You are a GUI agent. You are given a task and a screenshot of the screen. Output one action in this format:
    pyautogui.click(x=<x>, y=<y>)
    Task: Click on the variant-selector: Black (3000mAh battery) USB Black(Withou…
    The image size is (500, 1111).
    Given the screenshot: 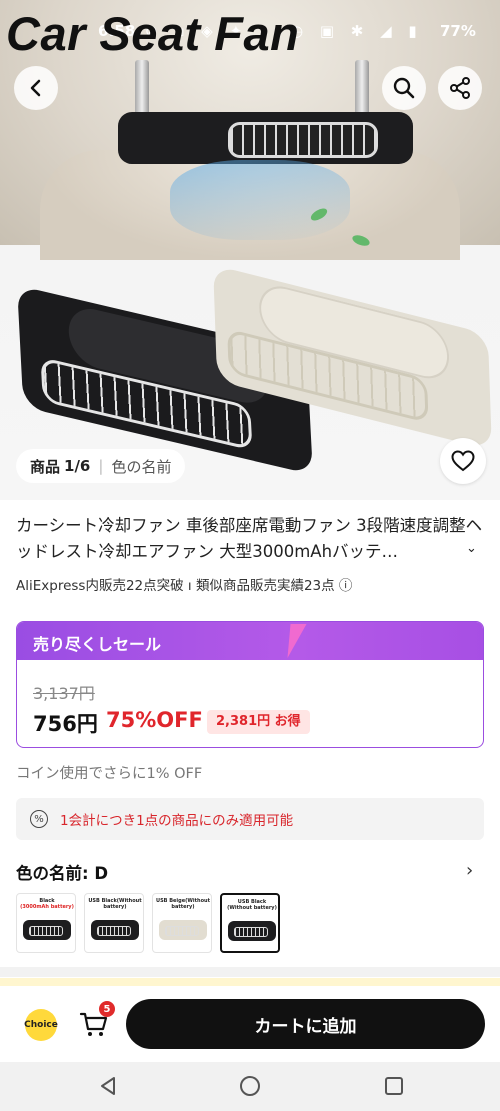 What is the action you would take?
    pyautogui.click(x=148, y=923)
    